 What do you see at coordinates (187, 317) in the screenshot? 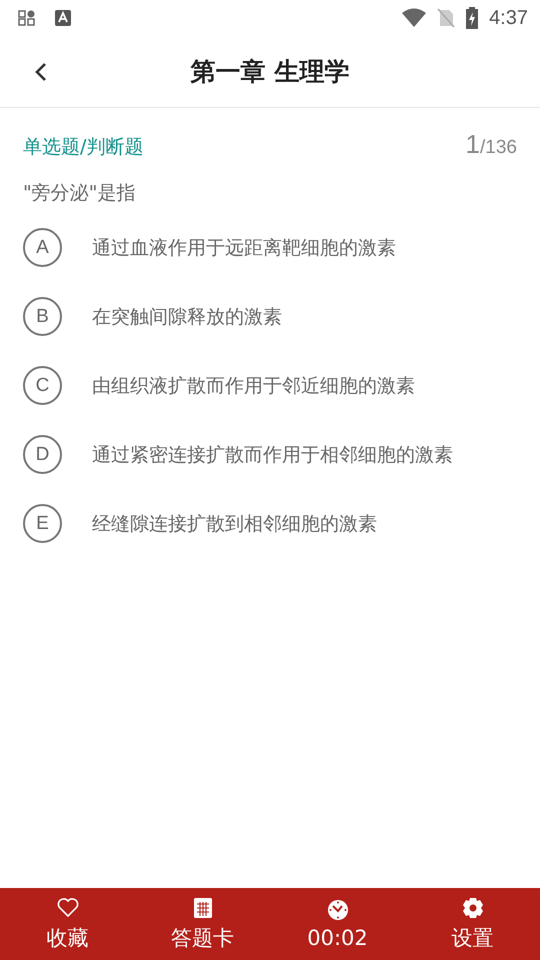
I see `option-text: 在突触间隙释放的激素` at bounding box center [187, 317].